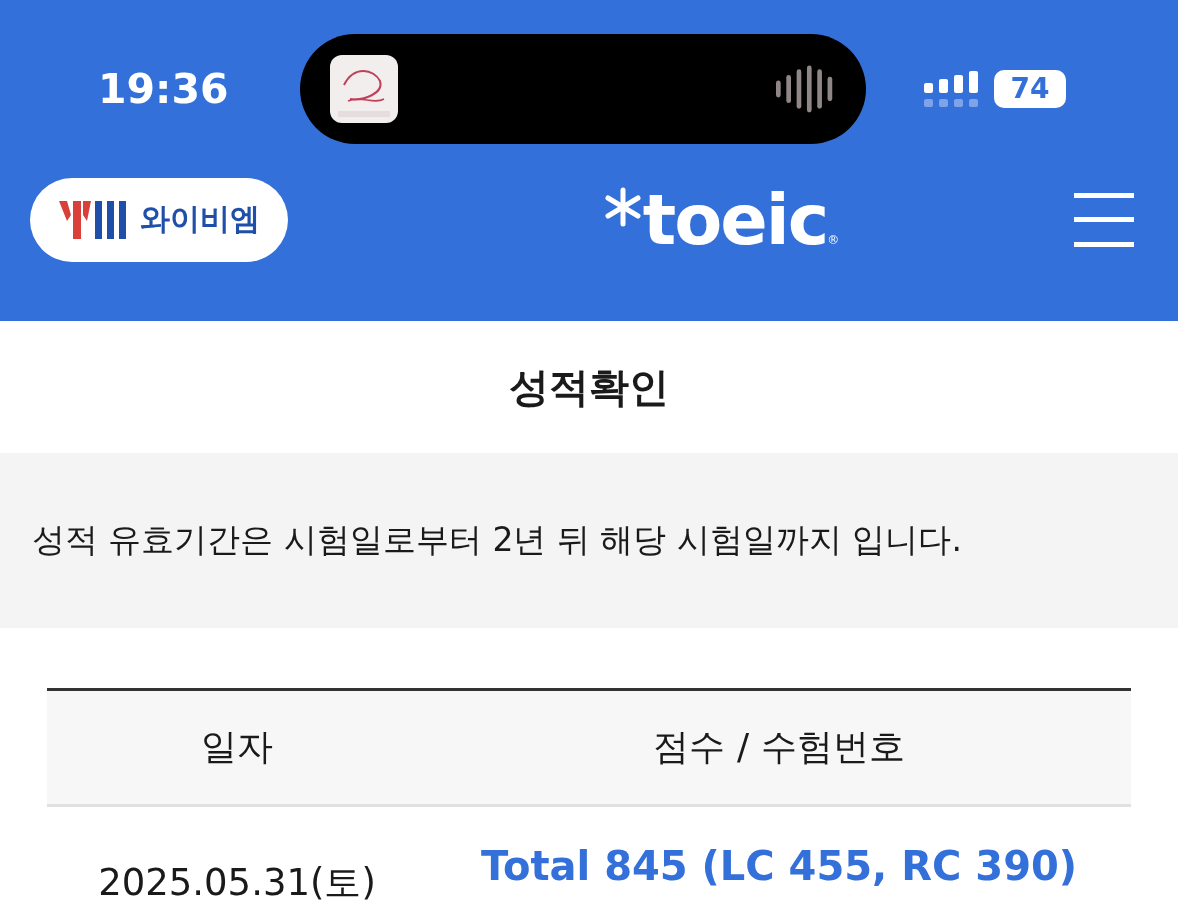  I want to click on notice-text: 성적 유효기간은 시험일로부터 2년 뒤 해당 시험일까지 입니다., so click(497, 540).